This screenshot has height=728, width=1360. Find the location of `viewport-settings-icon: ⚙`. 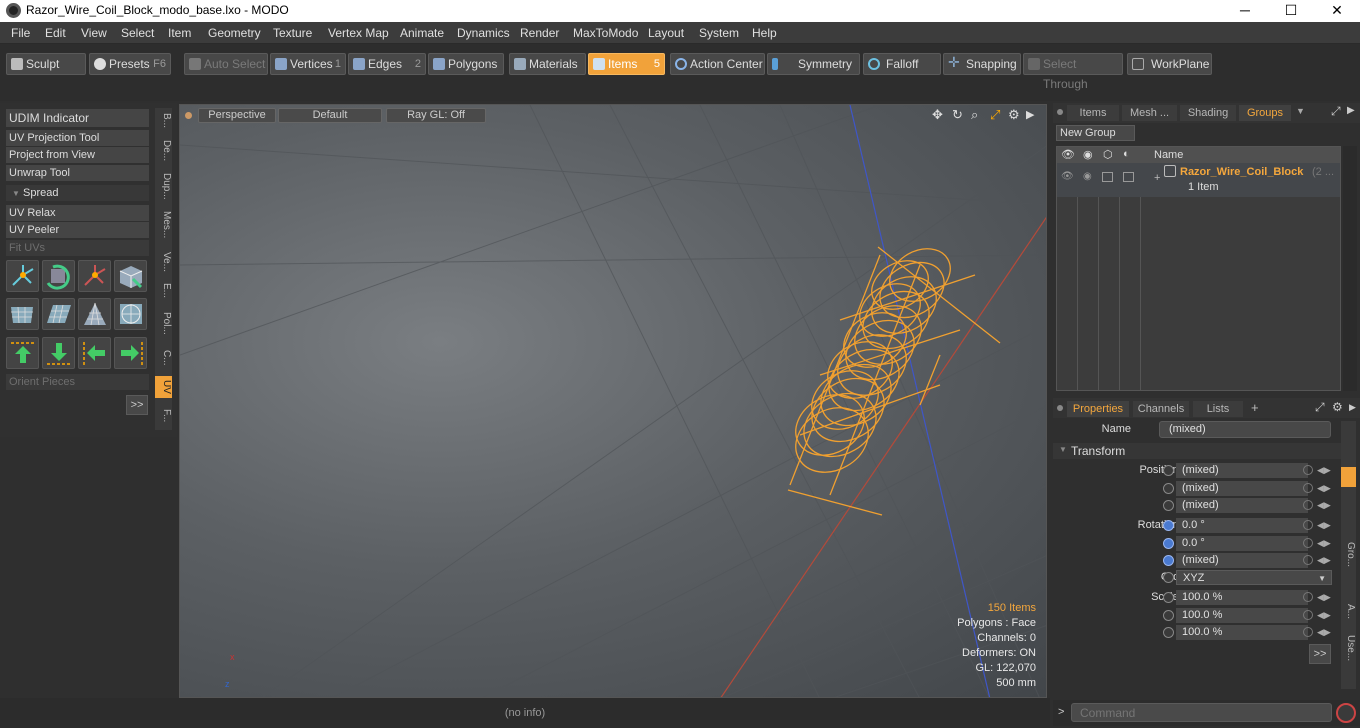

viewport-settings-icon: ⚙ is located at coordinates (1014, 115).